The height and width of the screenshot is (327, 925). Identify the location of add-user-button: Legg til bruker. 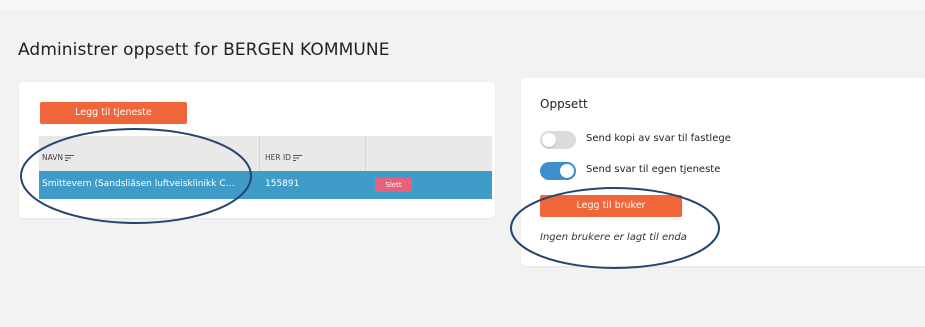
(611, 206).